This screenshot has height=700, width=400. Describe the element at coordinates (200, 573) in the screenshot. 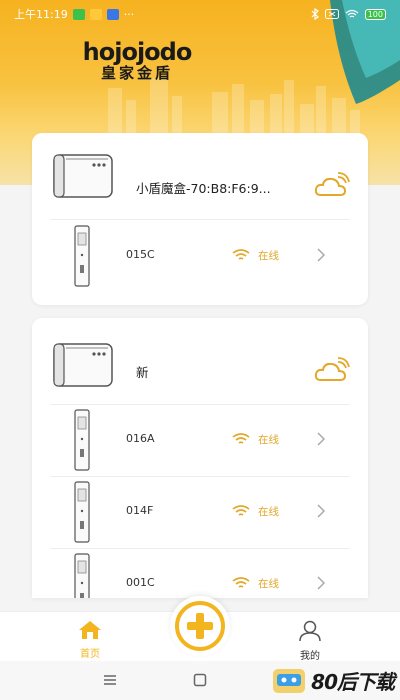

I see `lock-device-row: 001C 在线` at that location.